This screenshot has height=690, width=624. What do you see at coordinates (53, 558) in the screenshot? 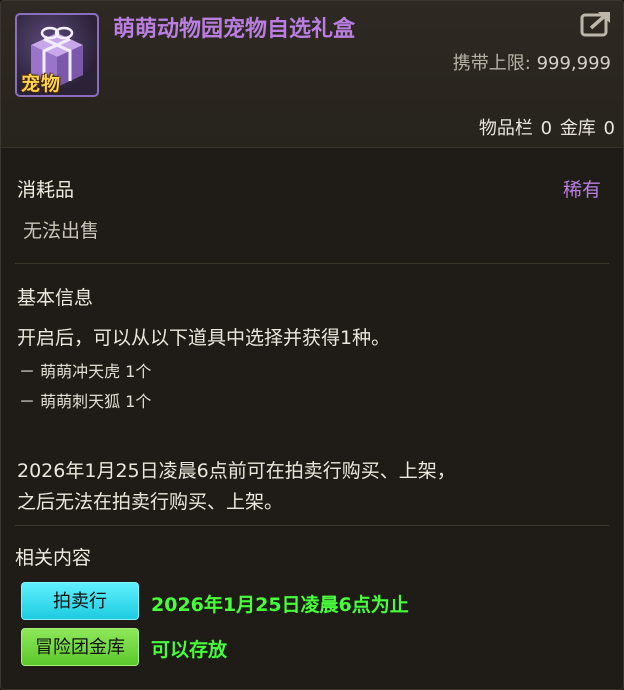
I see `related-content-heading: 相关内容` at bounding box center [53, 558].